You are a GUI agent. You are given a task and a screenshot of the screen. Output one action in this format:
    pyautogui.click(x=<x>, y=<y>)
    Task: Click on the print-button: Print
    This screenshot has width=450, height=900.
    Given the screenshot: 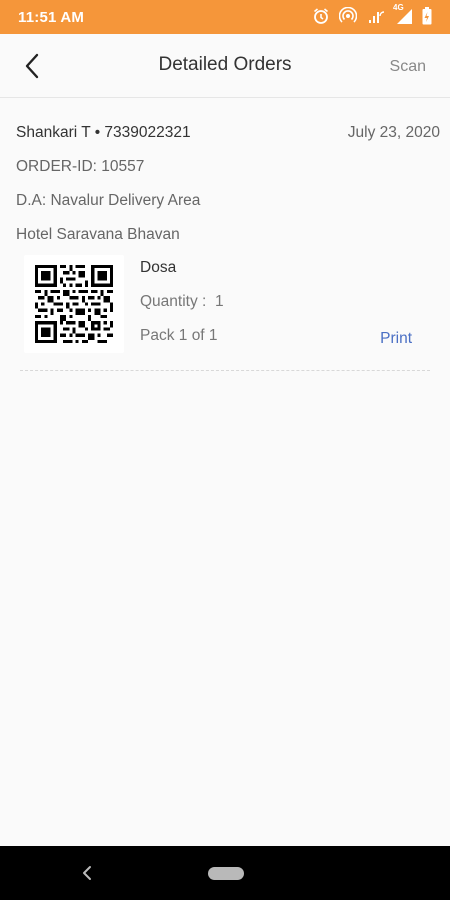 What is the action you would take?
    pyautogui.click(x=396, y=339)
    